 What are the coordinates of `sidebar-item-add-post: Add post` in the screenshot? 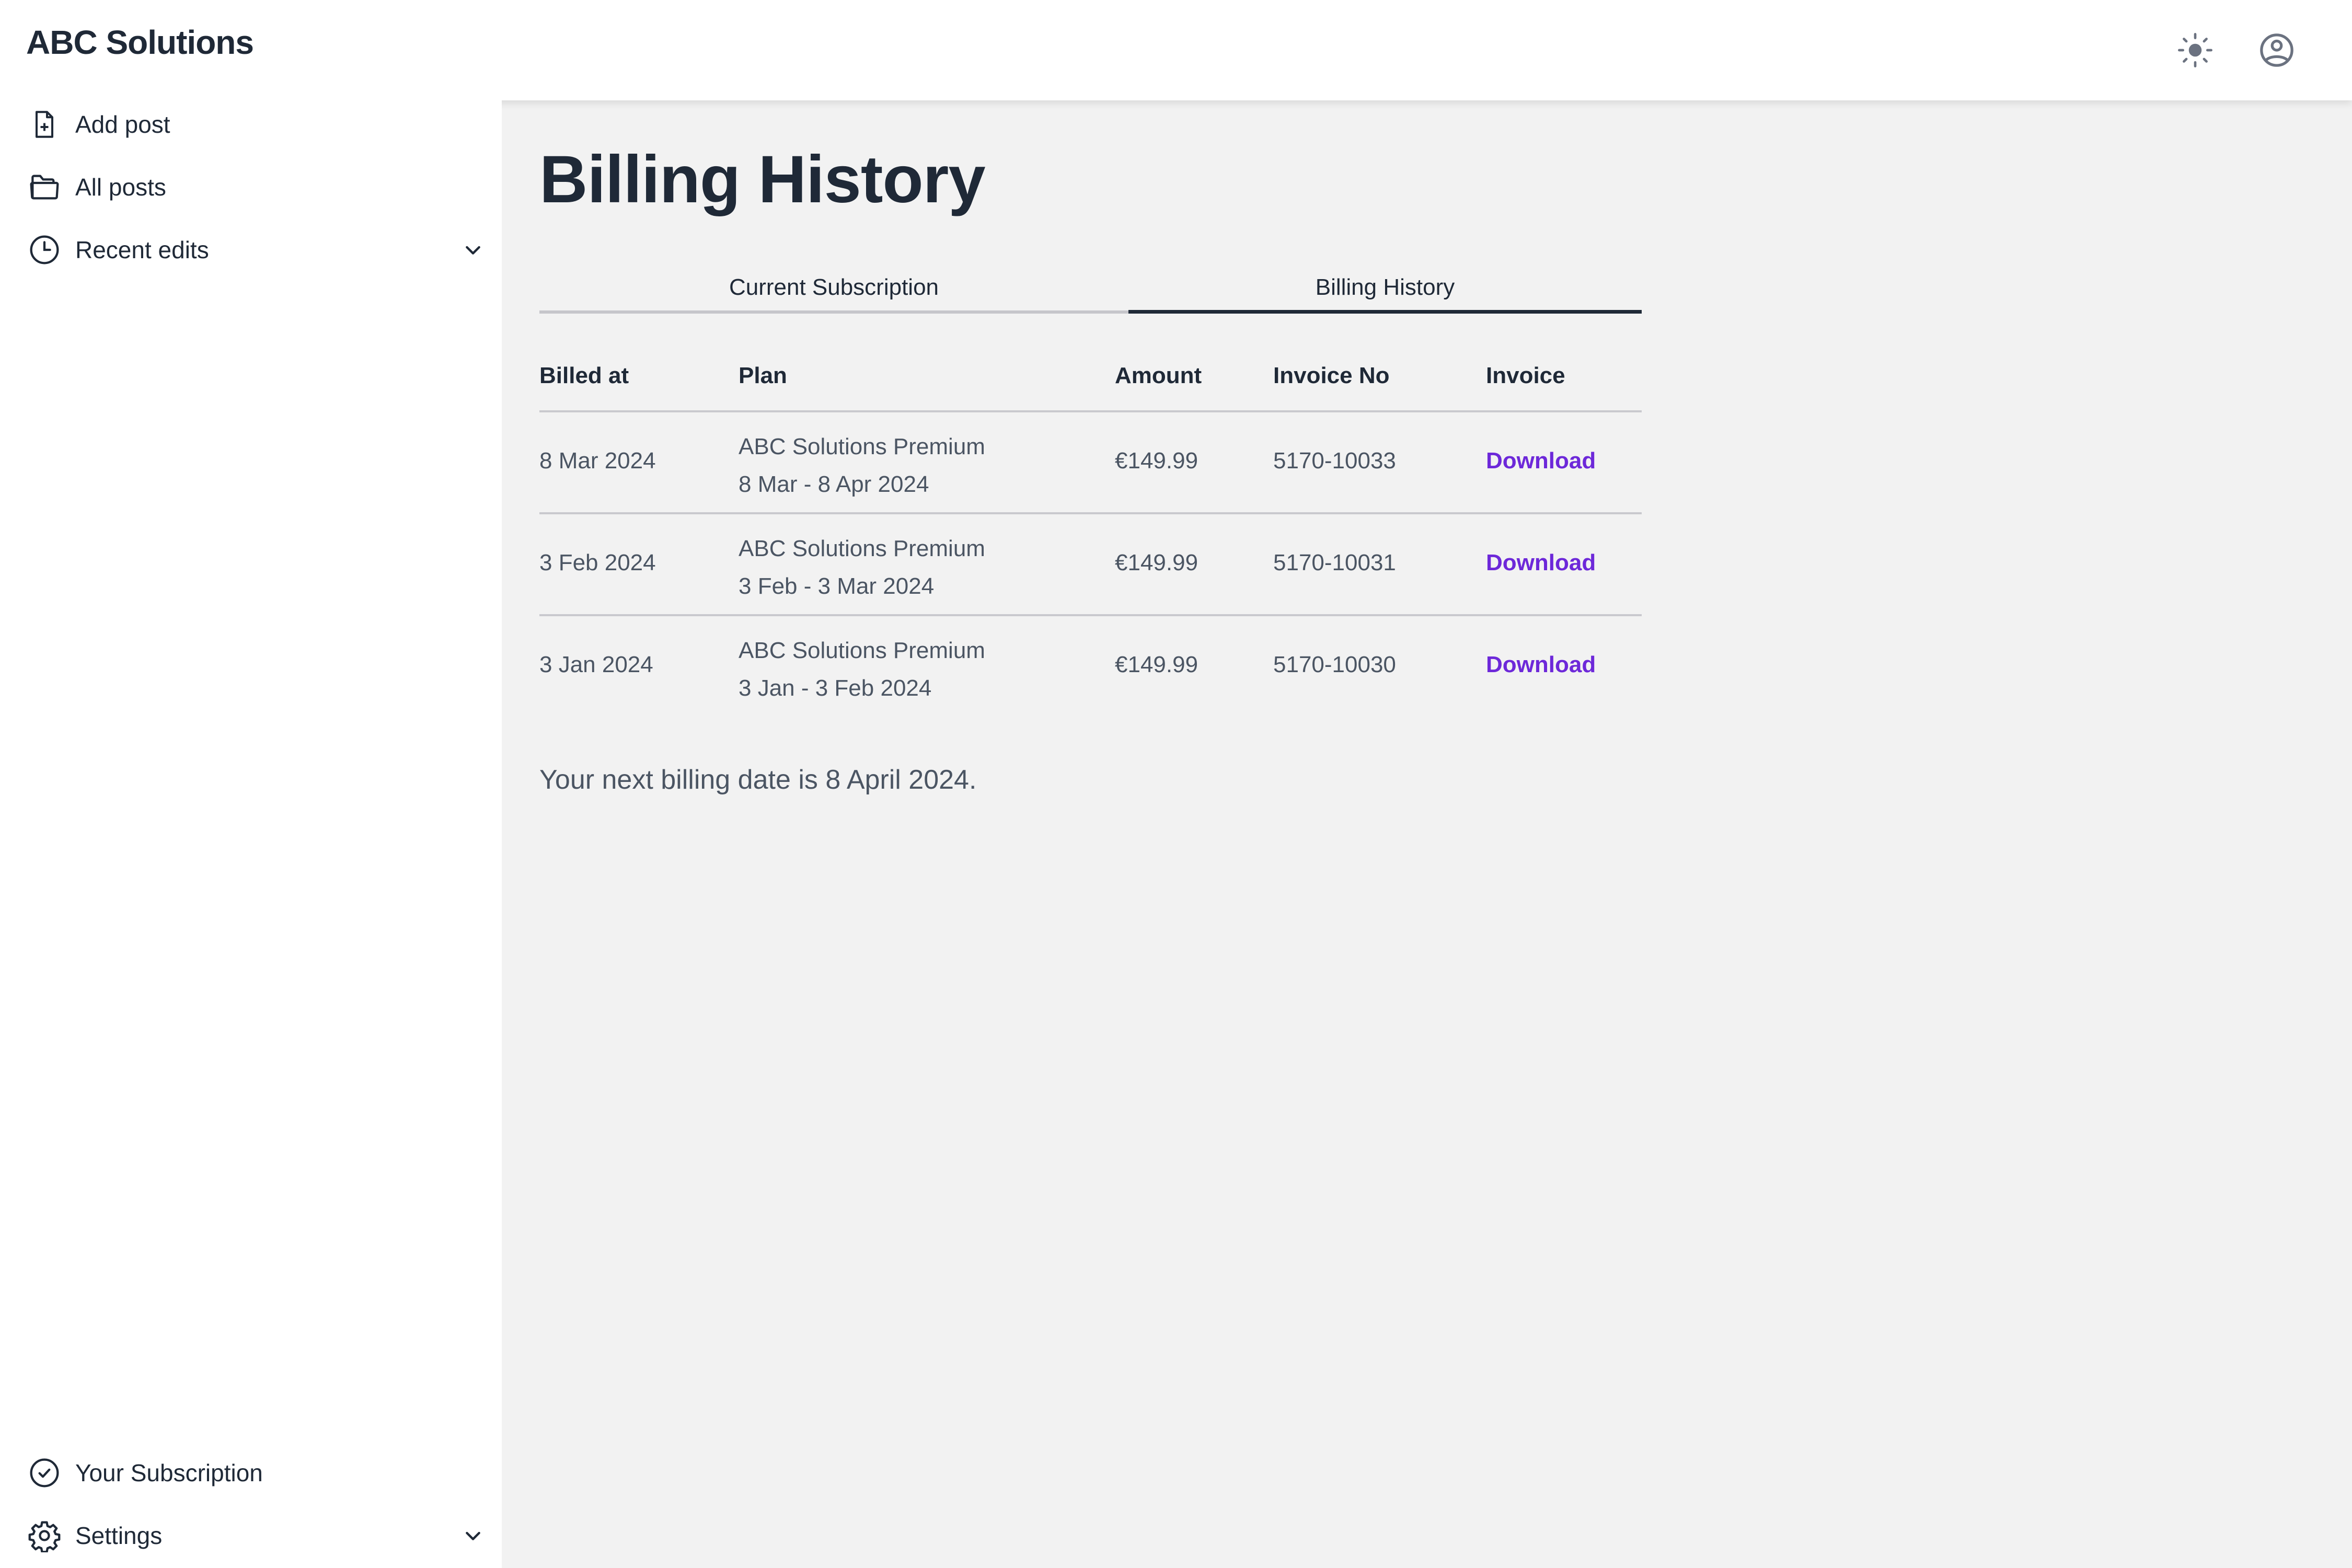 It's located at (251, 124).